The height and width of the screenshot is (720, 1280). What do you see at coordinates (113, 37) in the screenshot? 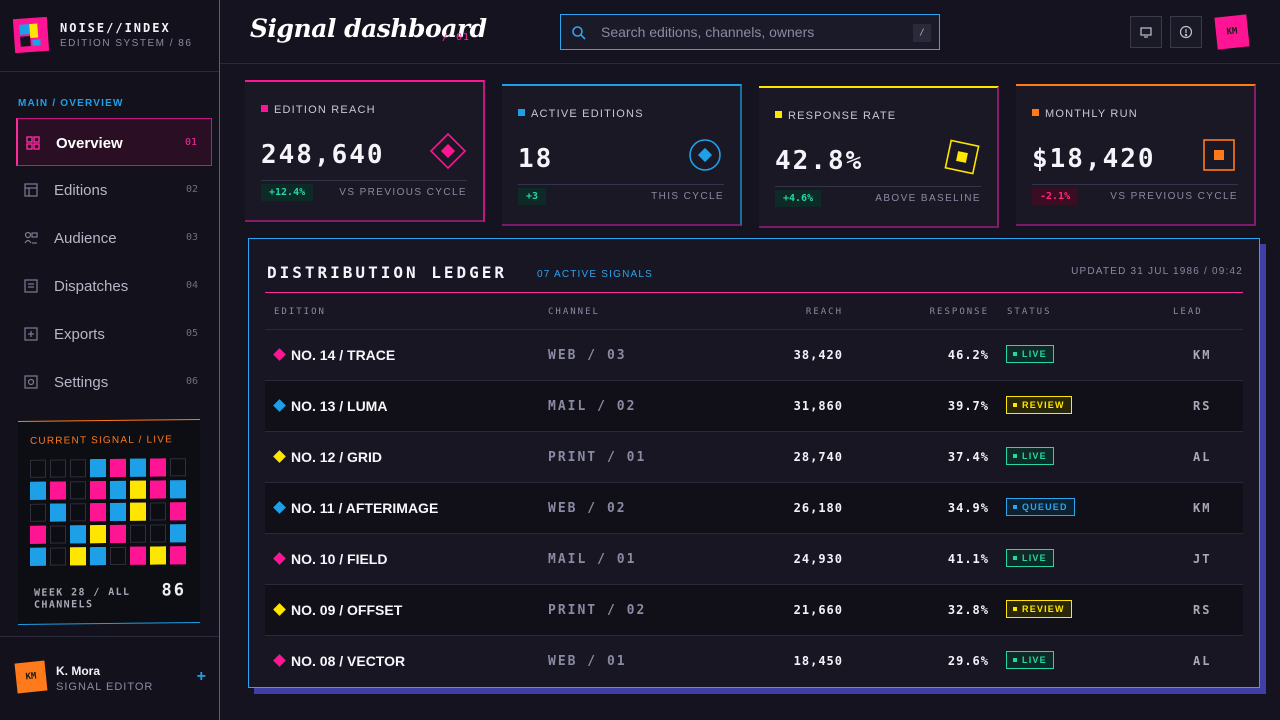
I see `brand: NOISE//INDEX EDITION SYSTEM / 86` at bounding box center [113, 37].